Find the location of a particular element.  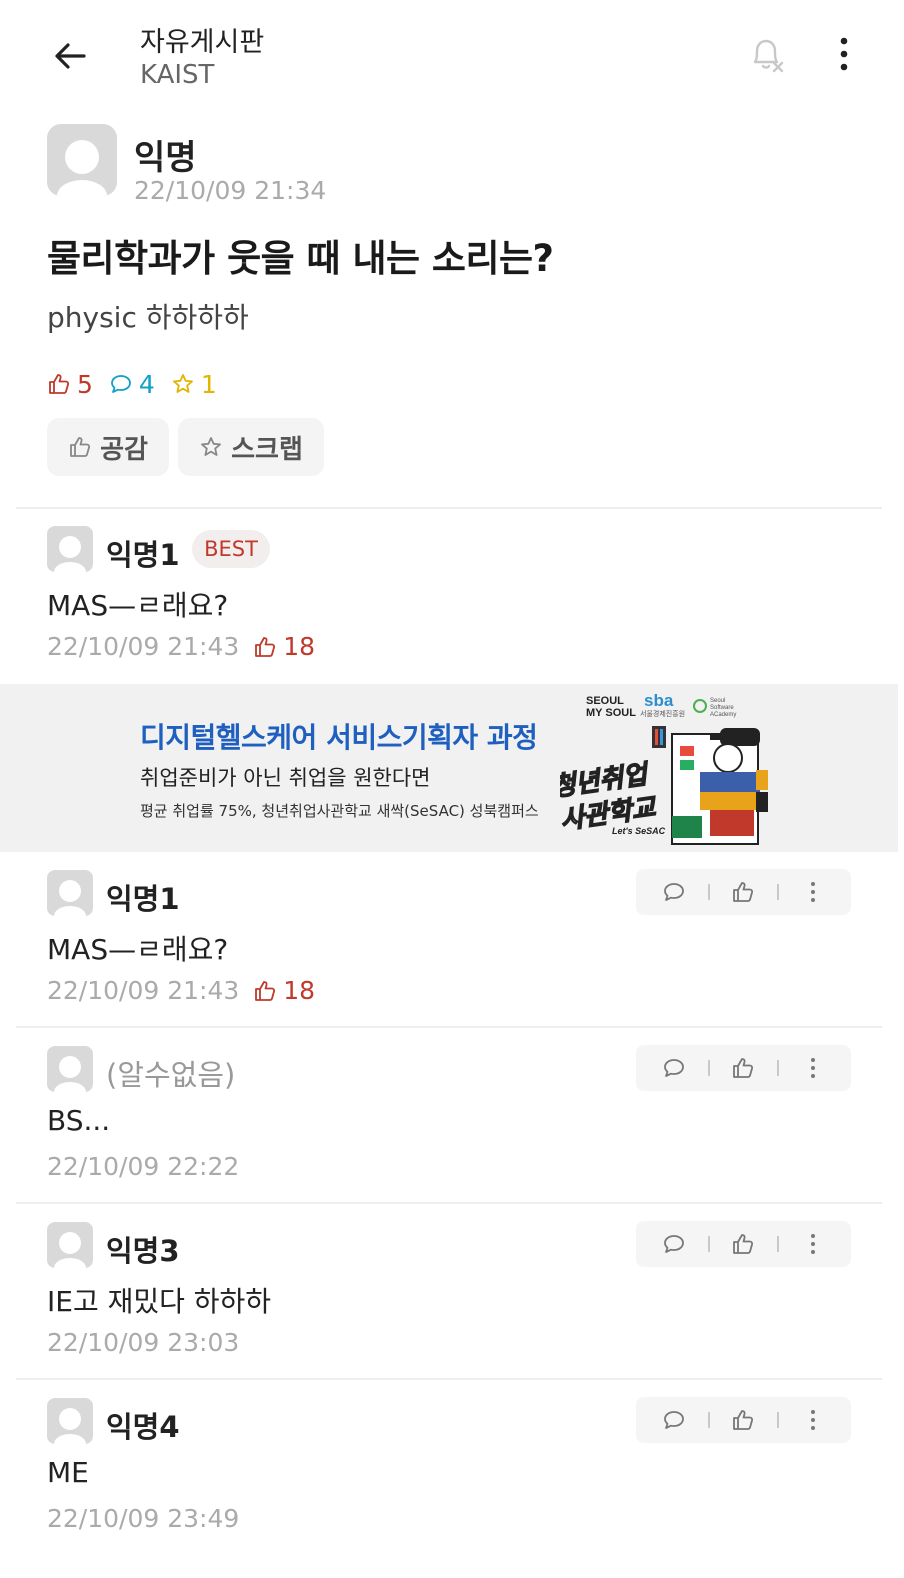

comment-timestamp: 22/10/09 23:03 is located at coordinates (143, 1342).